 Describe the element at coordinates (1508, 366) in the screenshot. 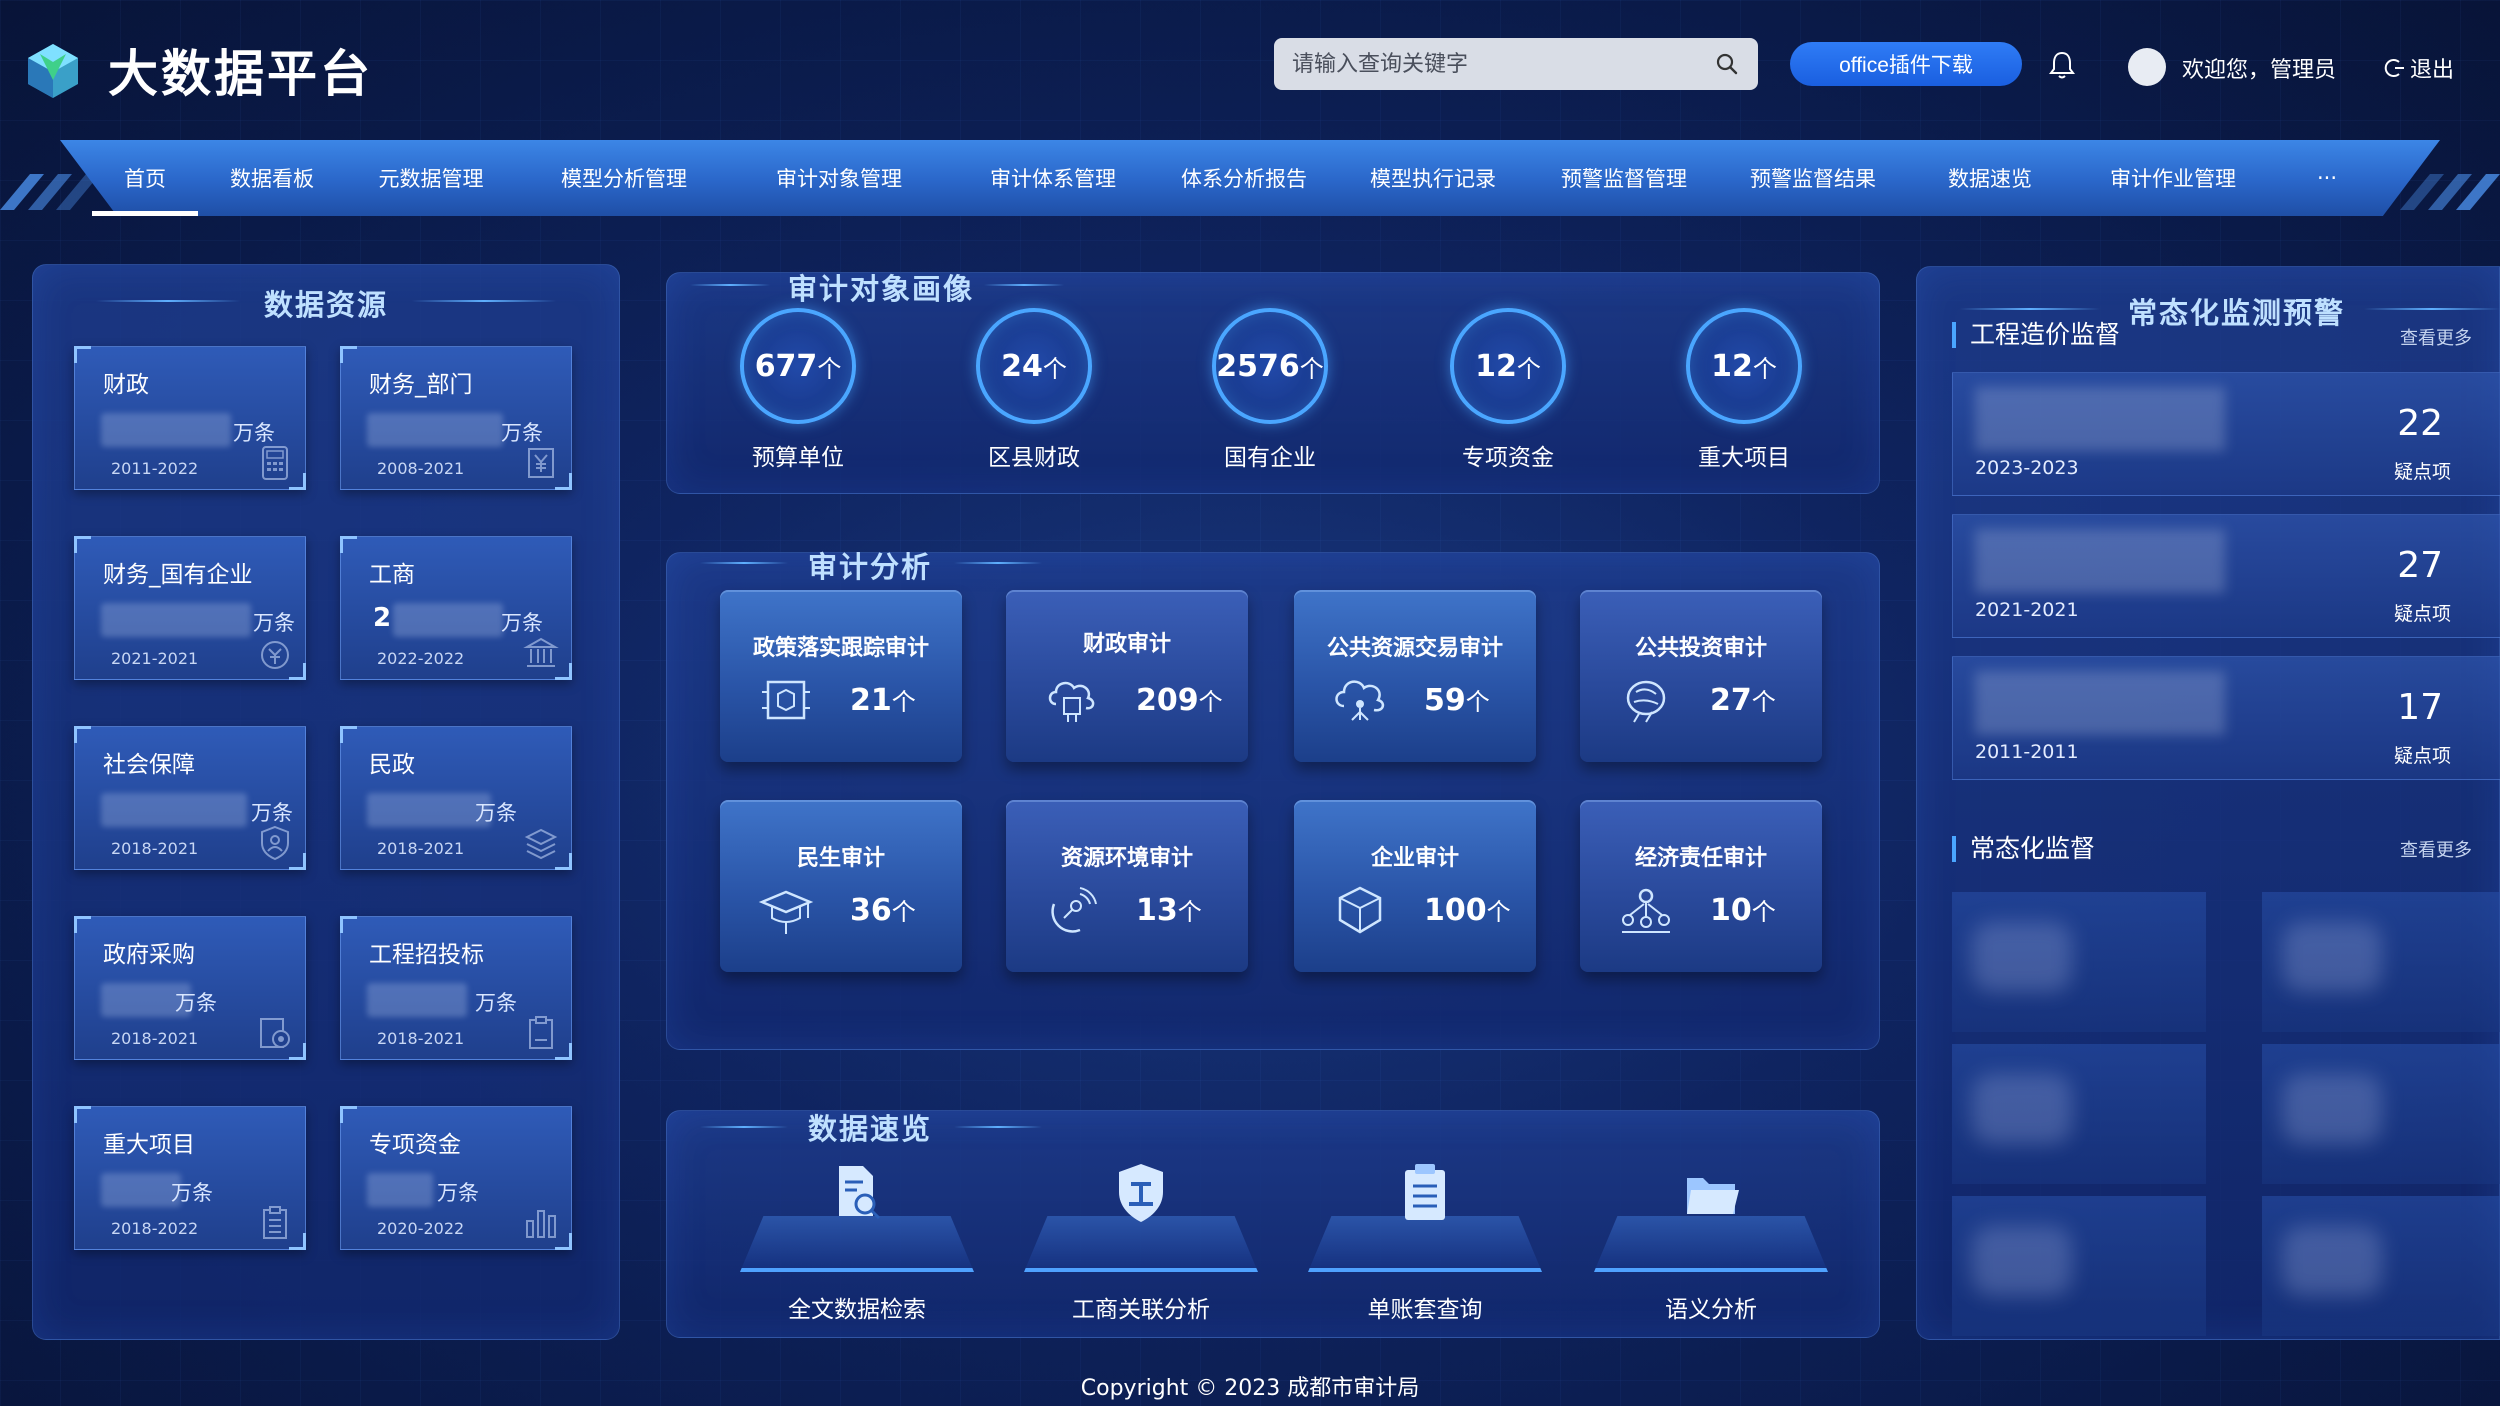

I see `circle-stat: 12 个` at that location.